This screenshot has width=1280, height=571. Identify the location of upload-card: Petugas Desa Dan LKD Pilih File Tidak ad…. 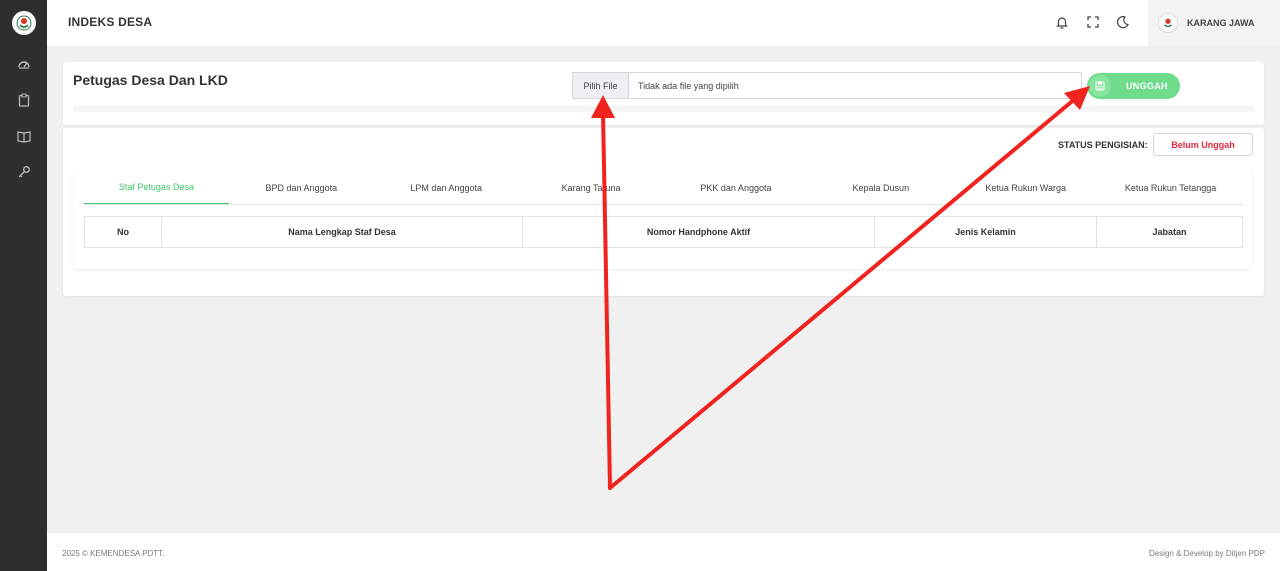
(663, 93).